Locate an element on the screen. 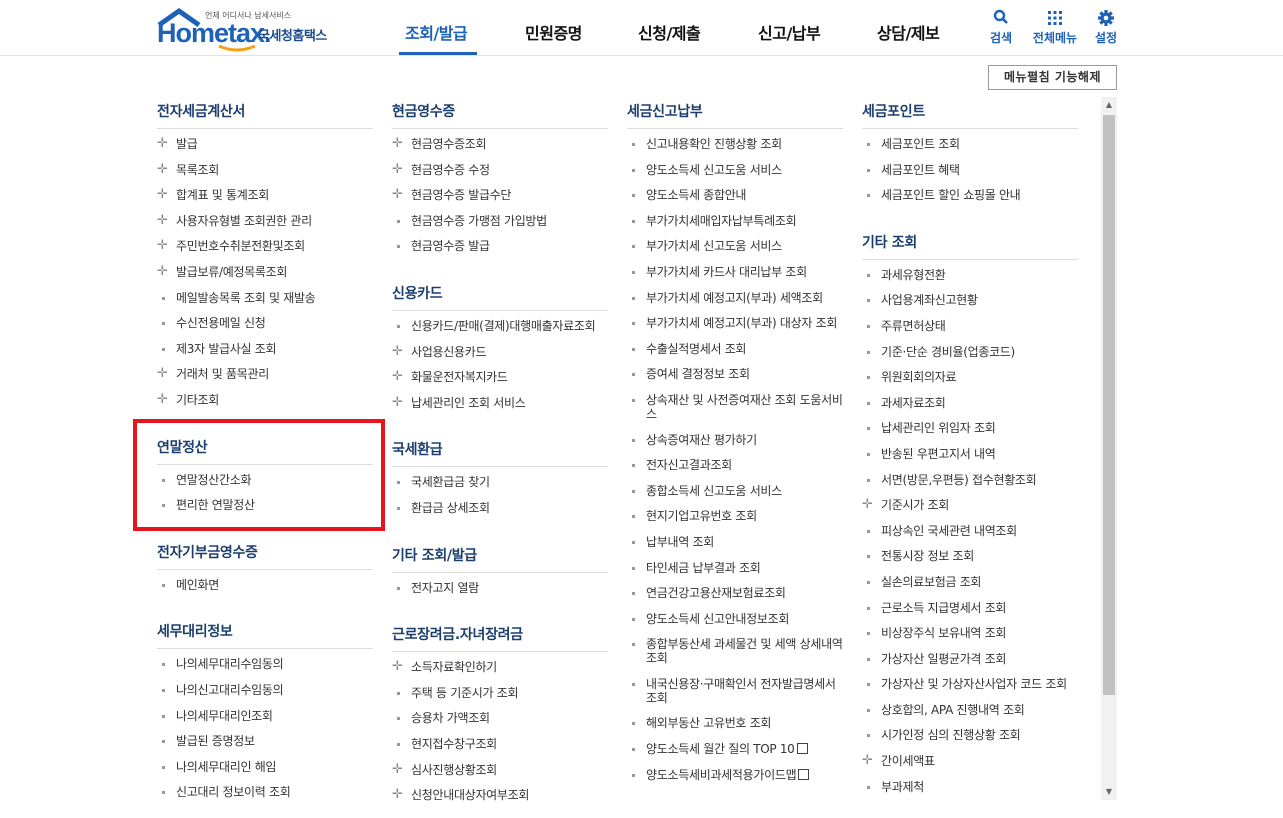  menu-item: 현금영수증 가맹점 가입방법 is located at coordinates (500, 221).